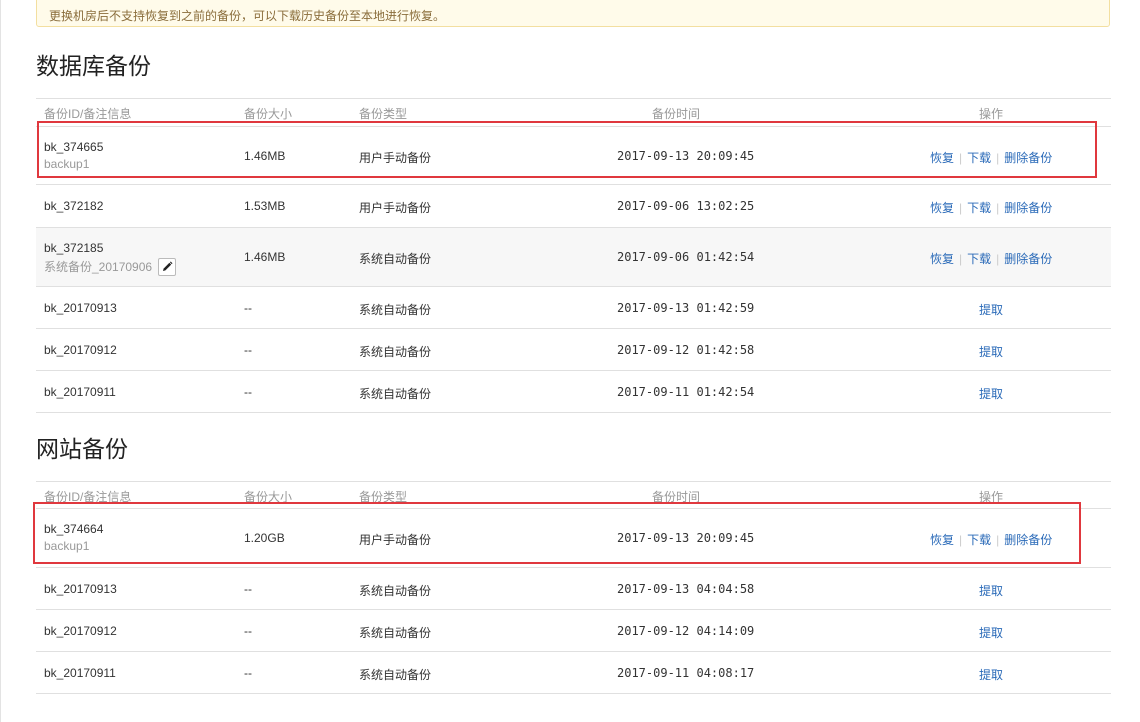  I want to click on notice-banner: 更换机房后不支持恢复到之前的备份，可以下载历史备份至本地进行恢复。, so click(573, 13).